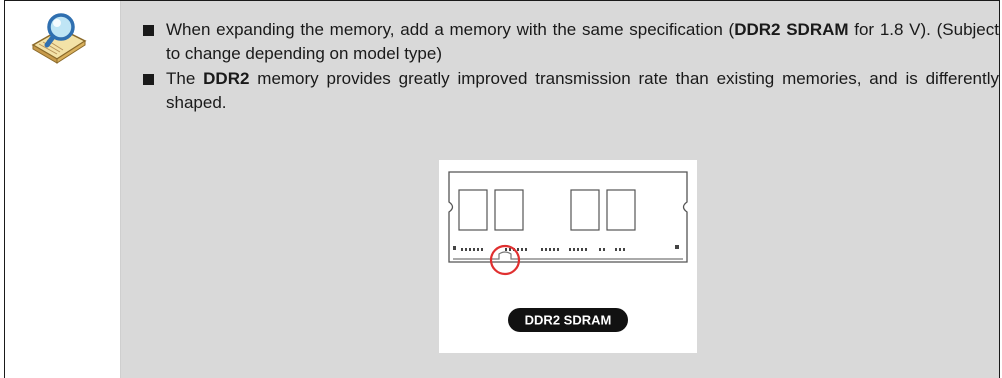 This screenshot has height=378, width=1002. I want to click on memory-module-figure: DDR2 SDRAM, so click(568, 256).